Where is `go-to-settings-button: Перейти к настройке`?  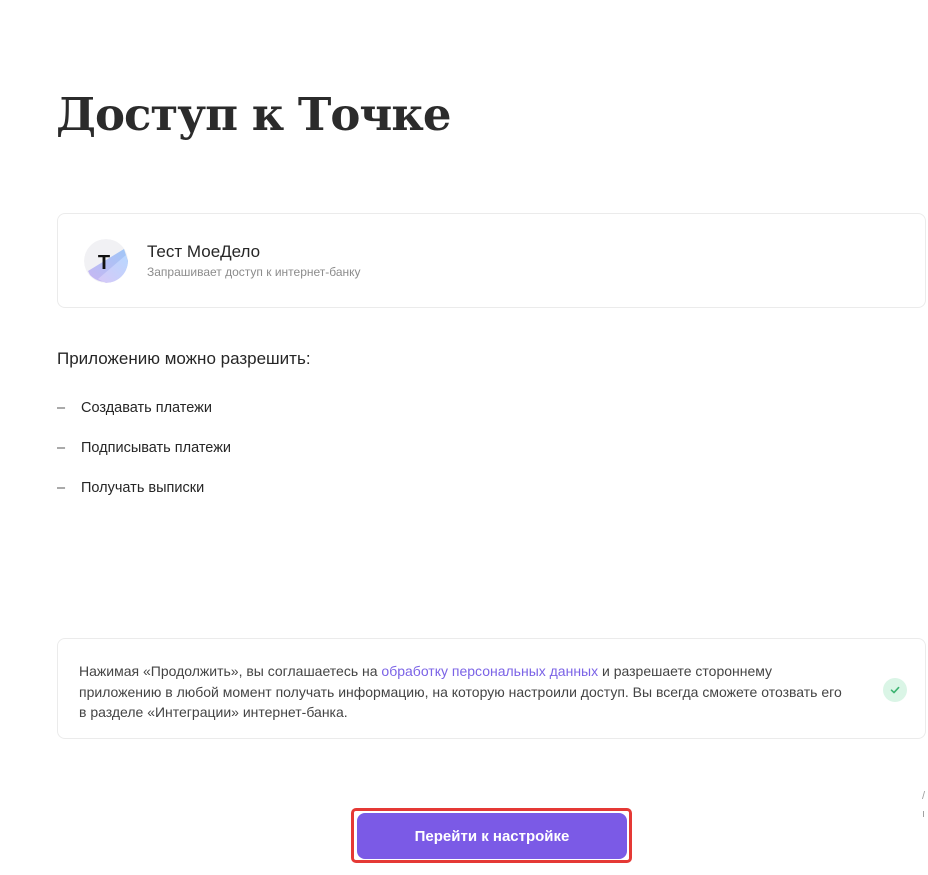
go-to-settings-button: Перейти к настройке is located at coordinates (492, 836).